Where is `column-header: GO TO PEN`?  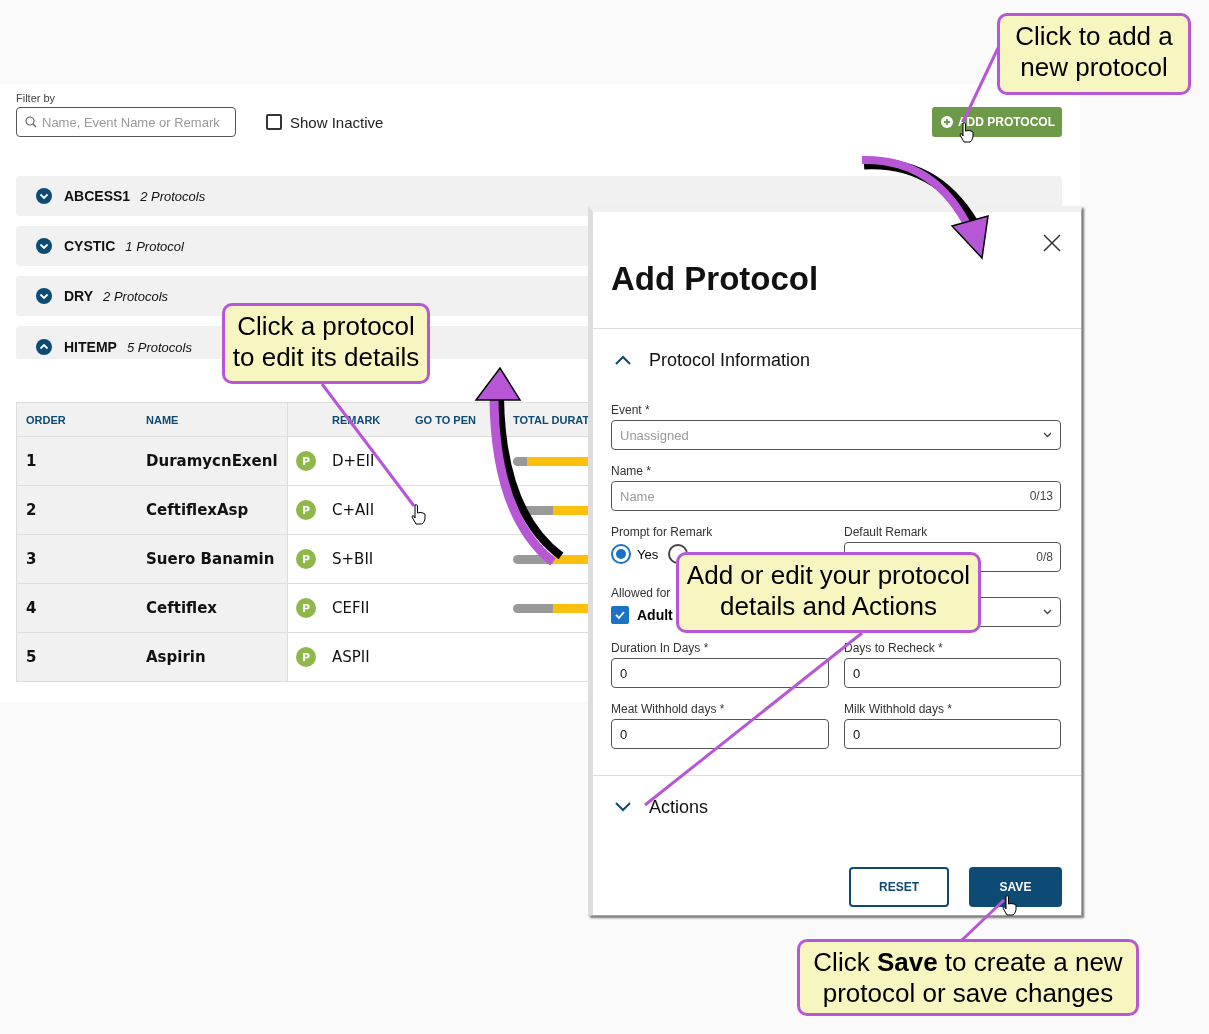 column-header: GO TO PEN is located at coordinates (445, 419).